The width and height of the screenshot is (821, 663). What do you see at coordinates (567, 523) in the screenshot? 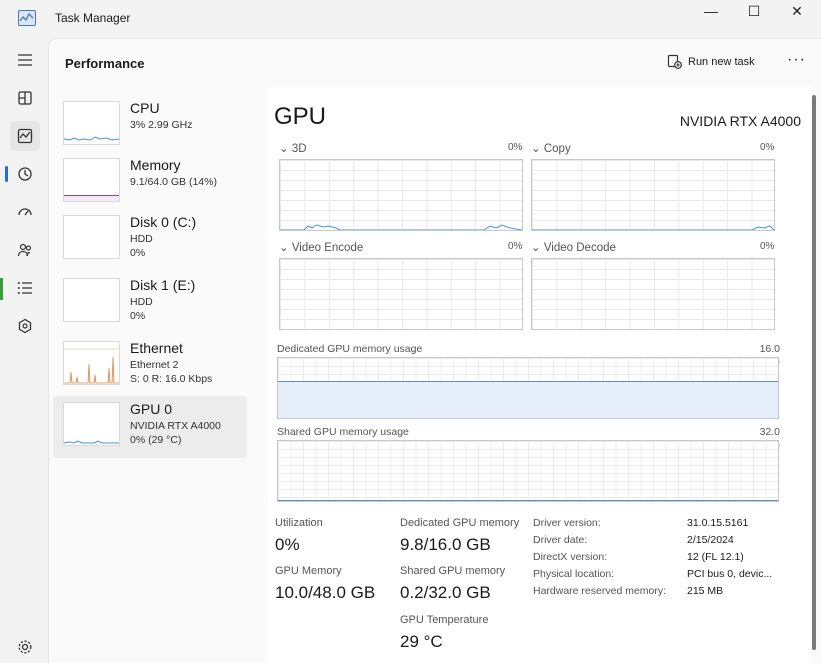
I see `driver-version-label: Driver version:` at bounding box center [567, 523].